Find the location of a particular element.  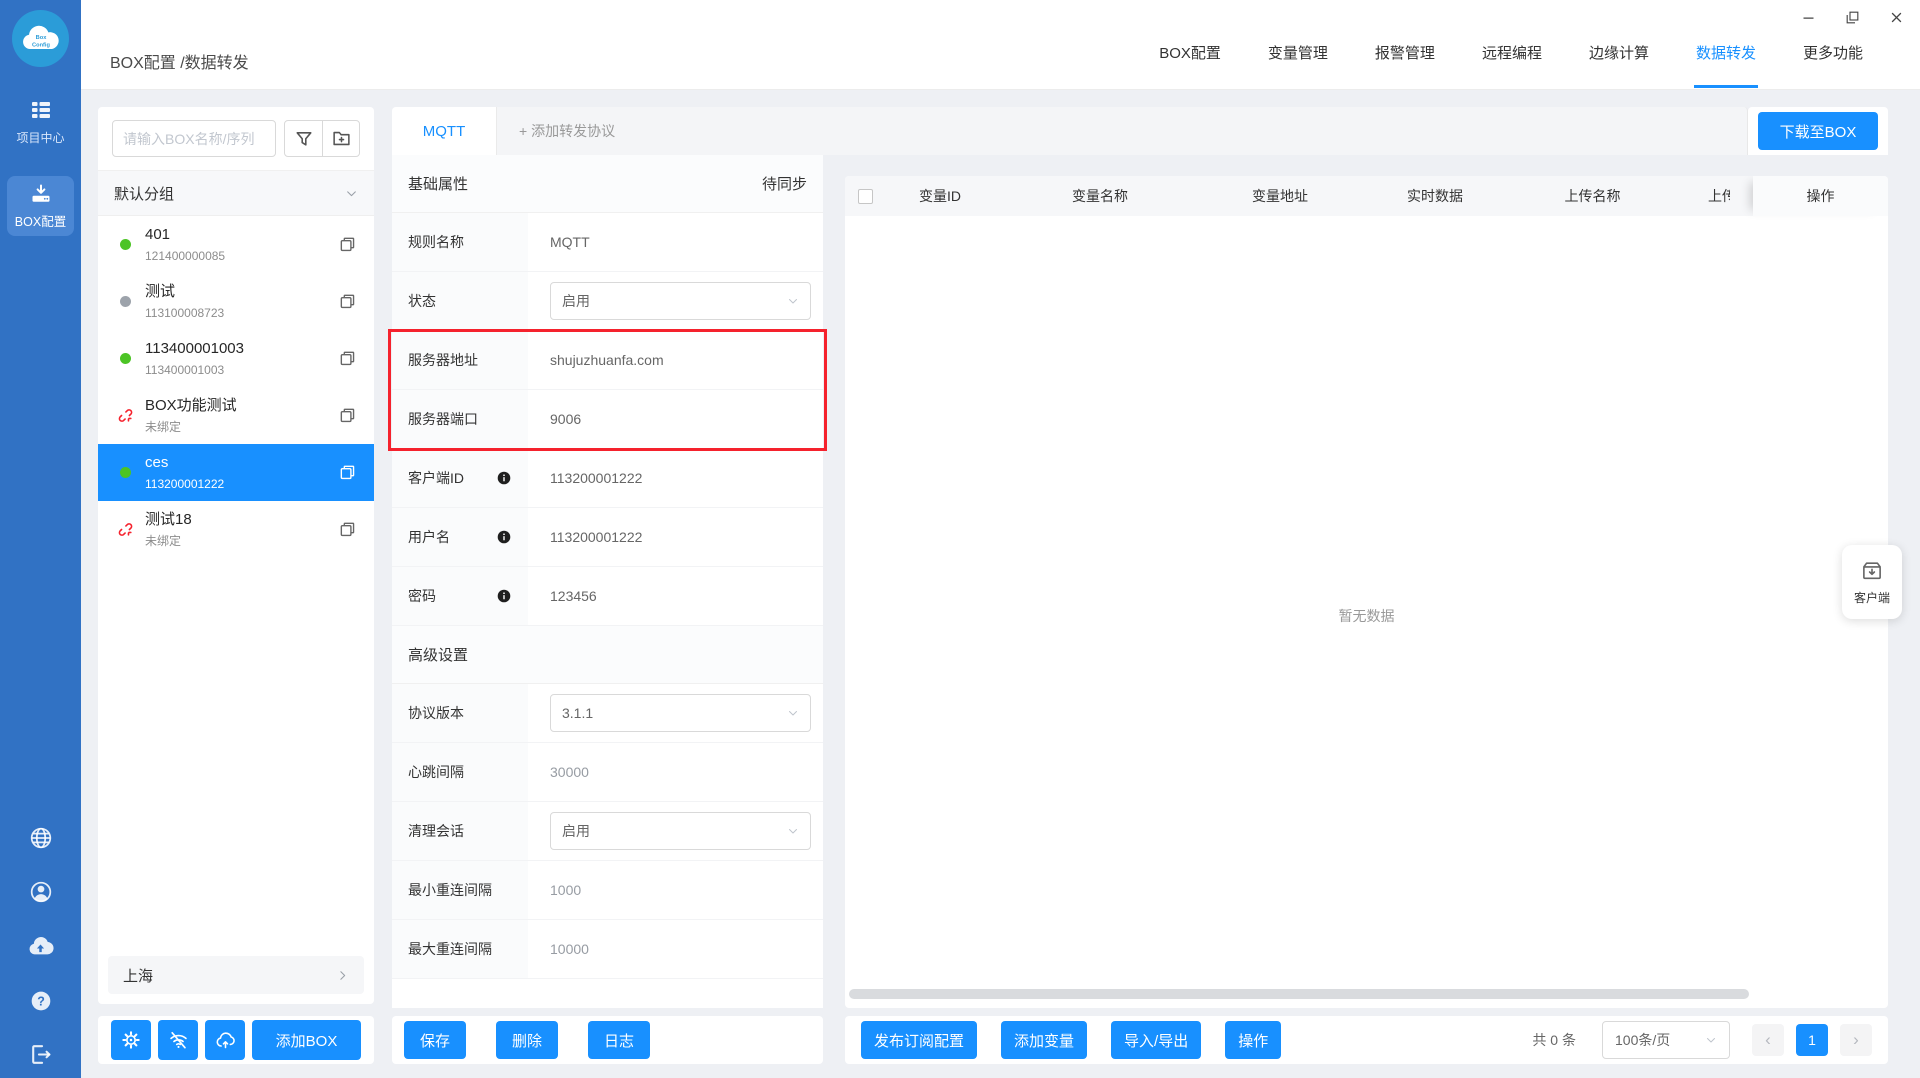

form-actions: 保存 删除 日志 is located at coordinates (607, 1040).